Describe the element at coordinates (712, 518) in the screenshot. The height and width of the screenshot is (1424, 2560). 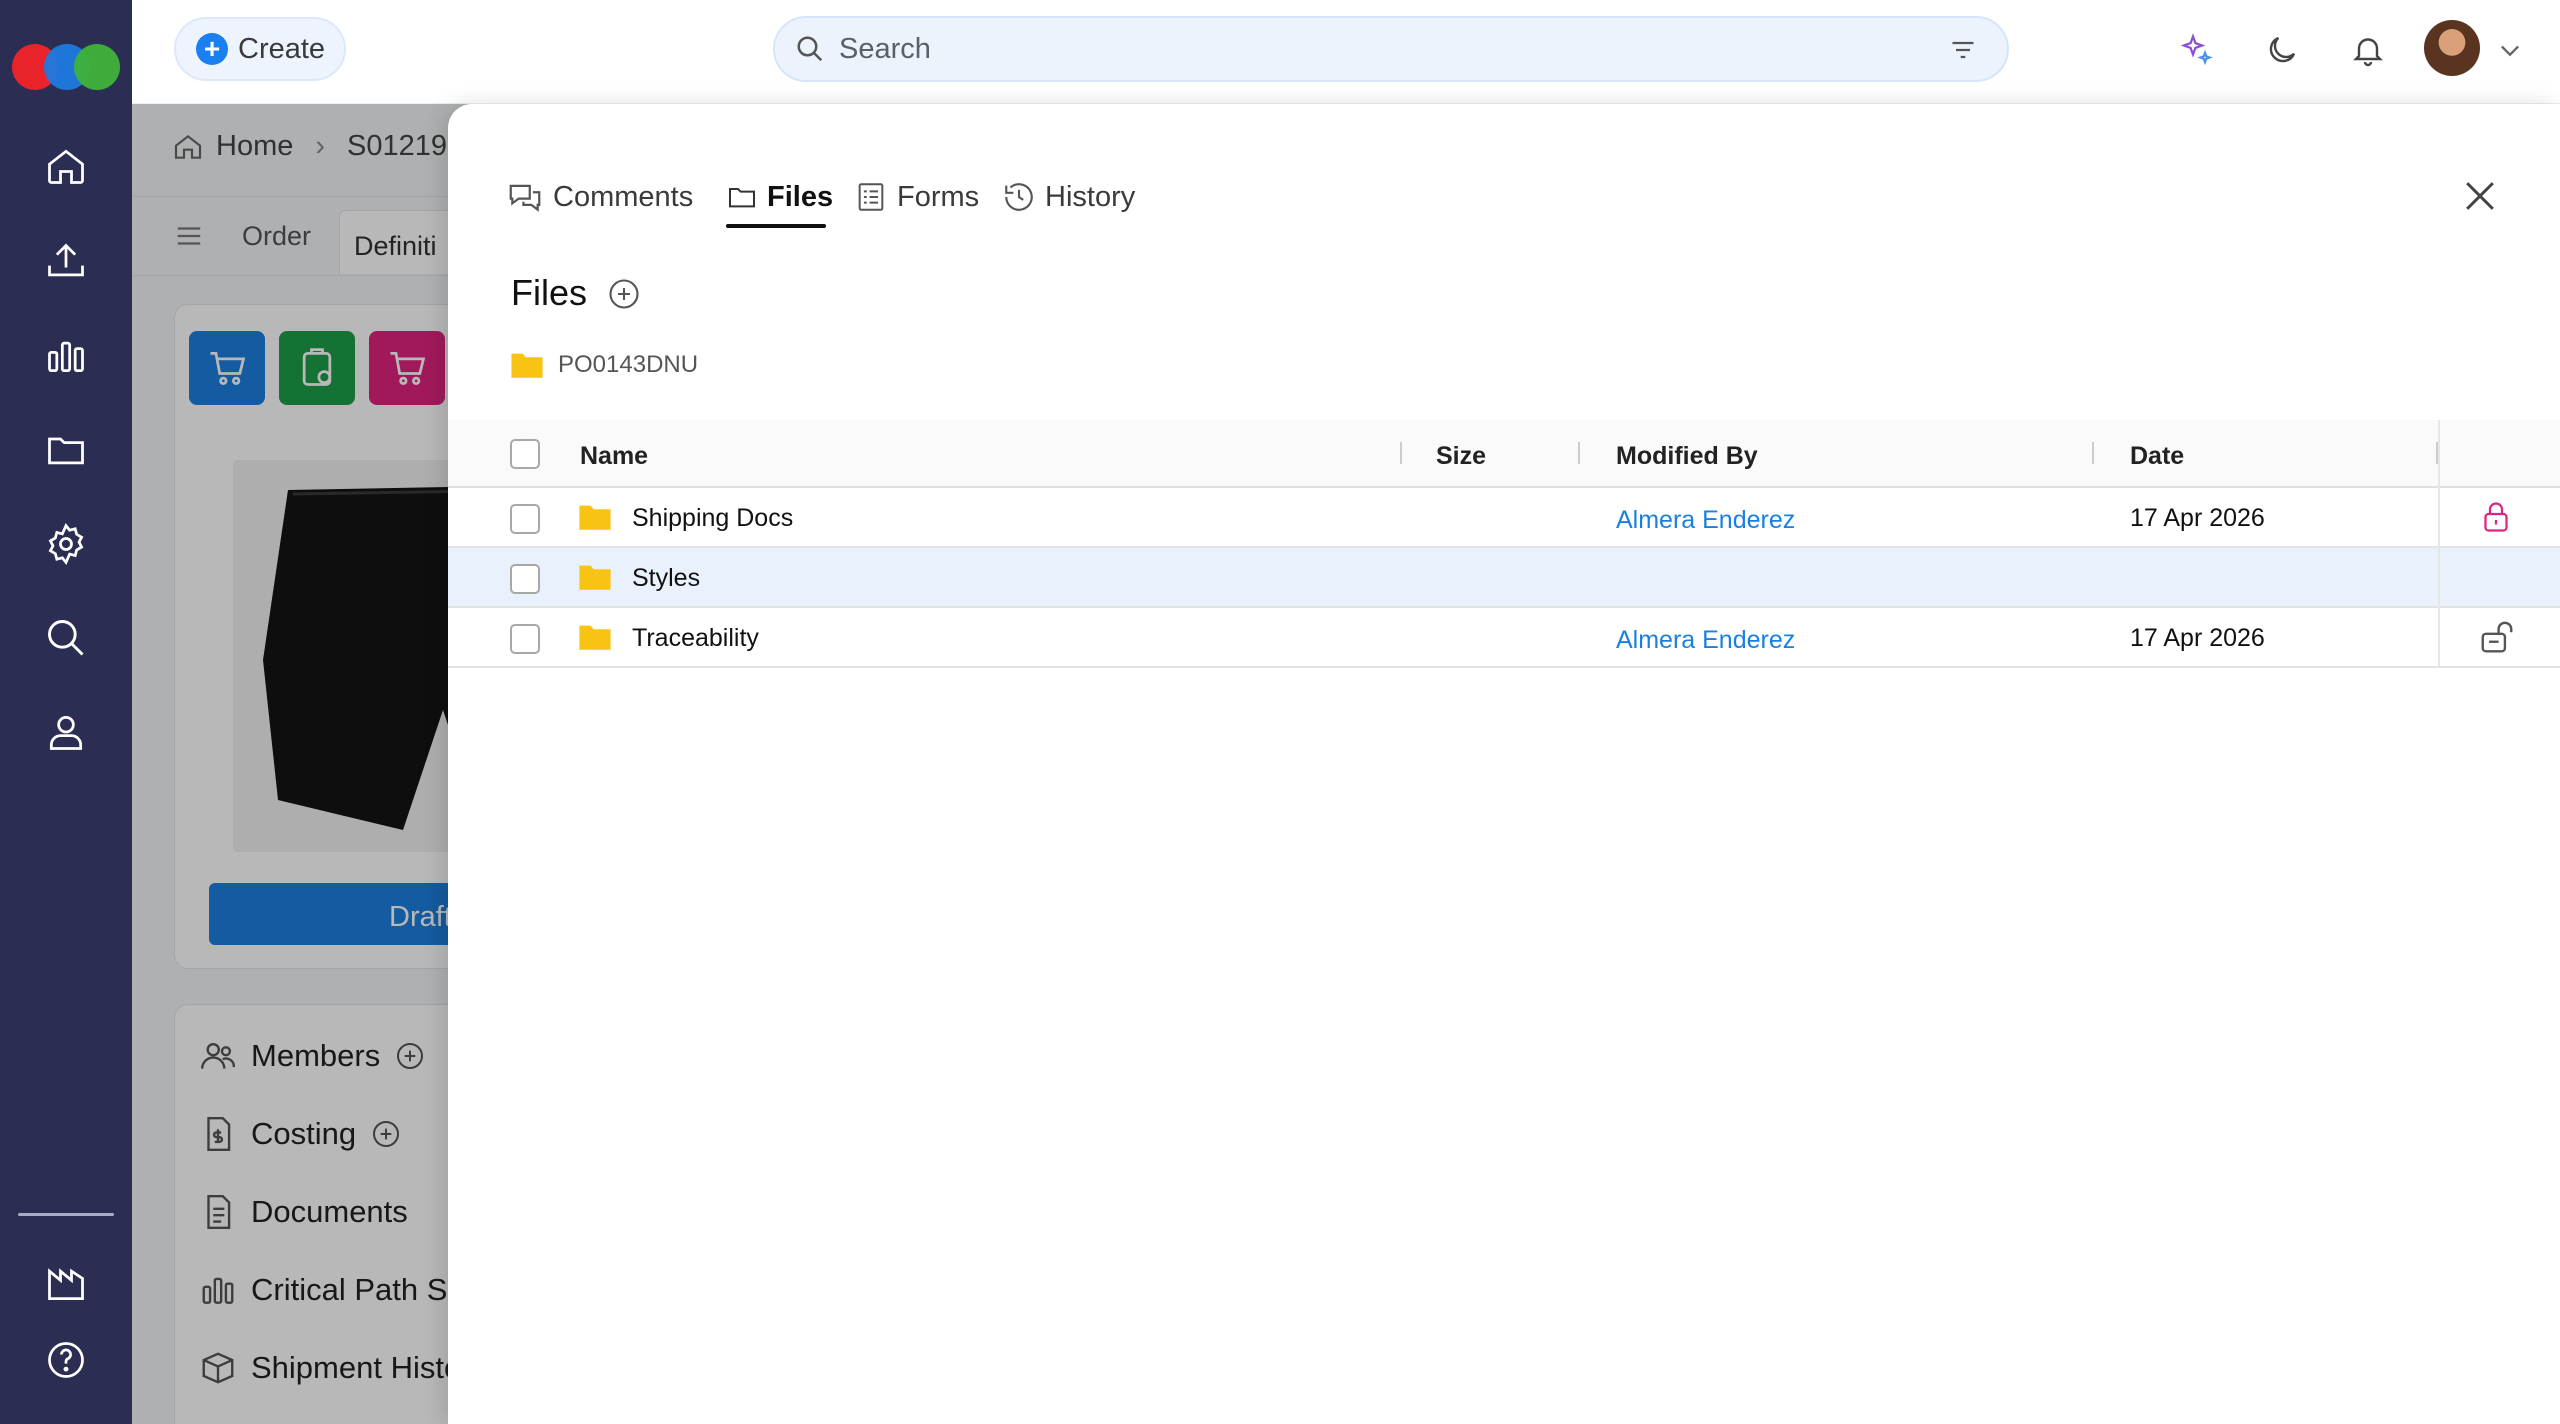
I see `file-name: Shipping Docs` at that location.